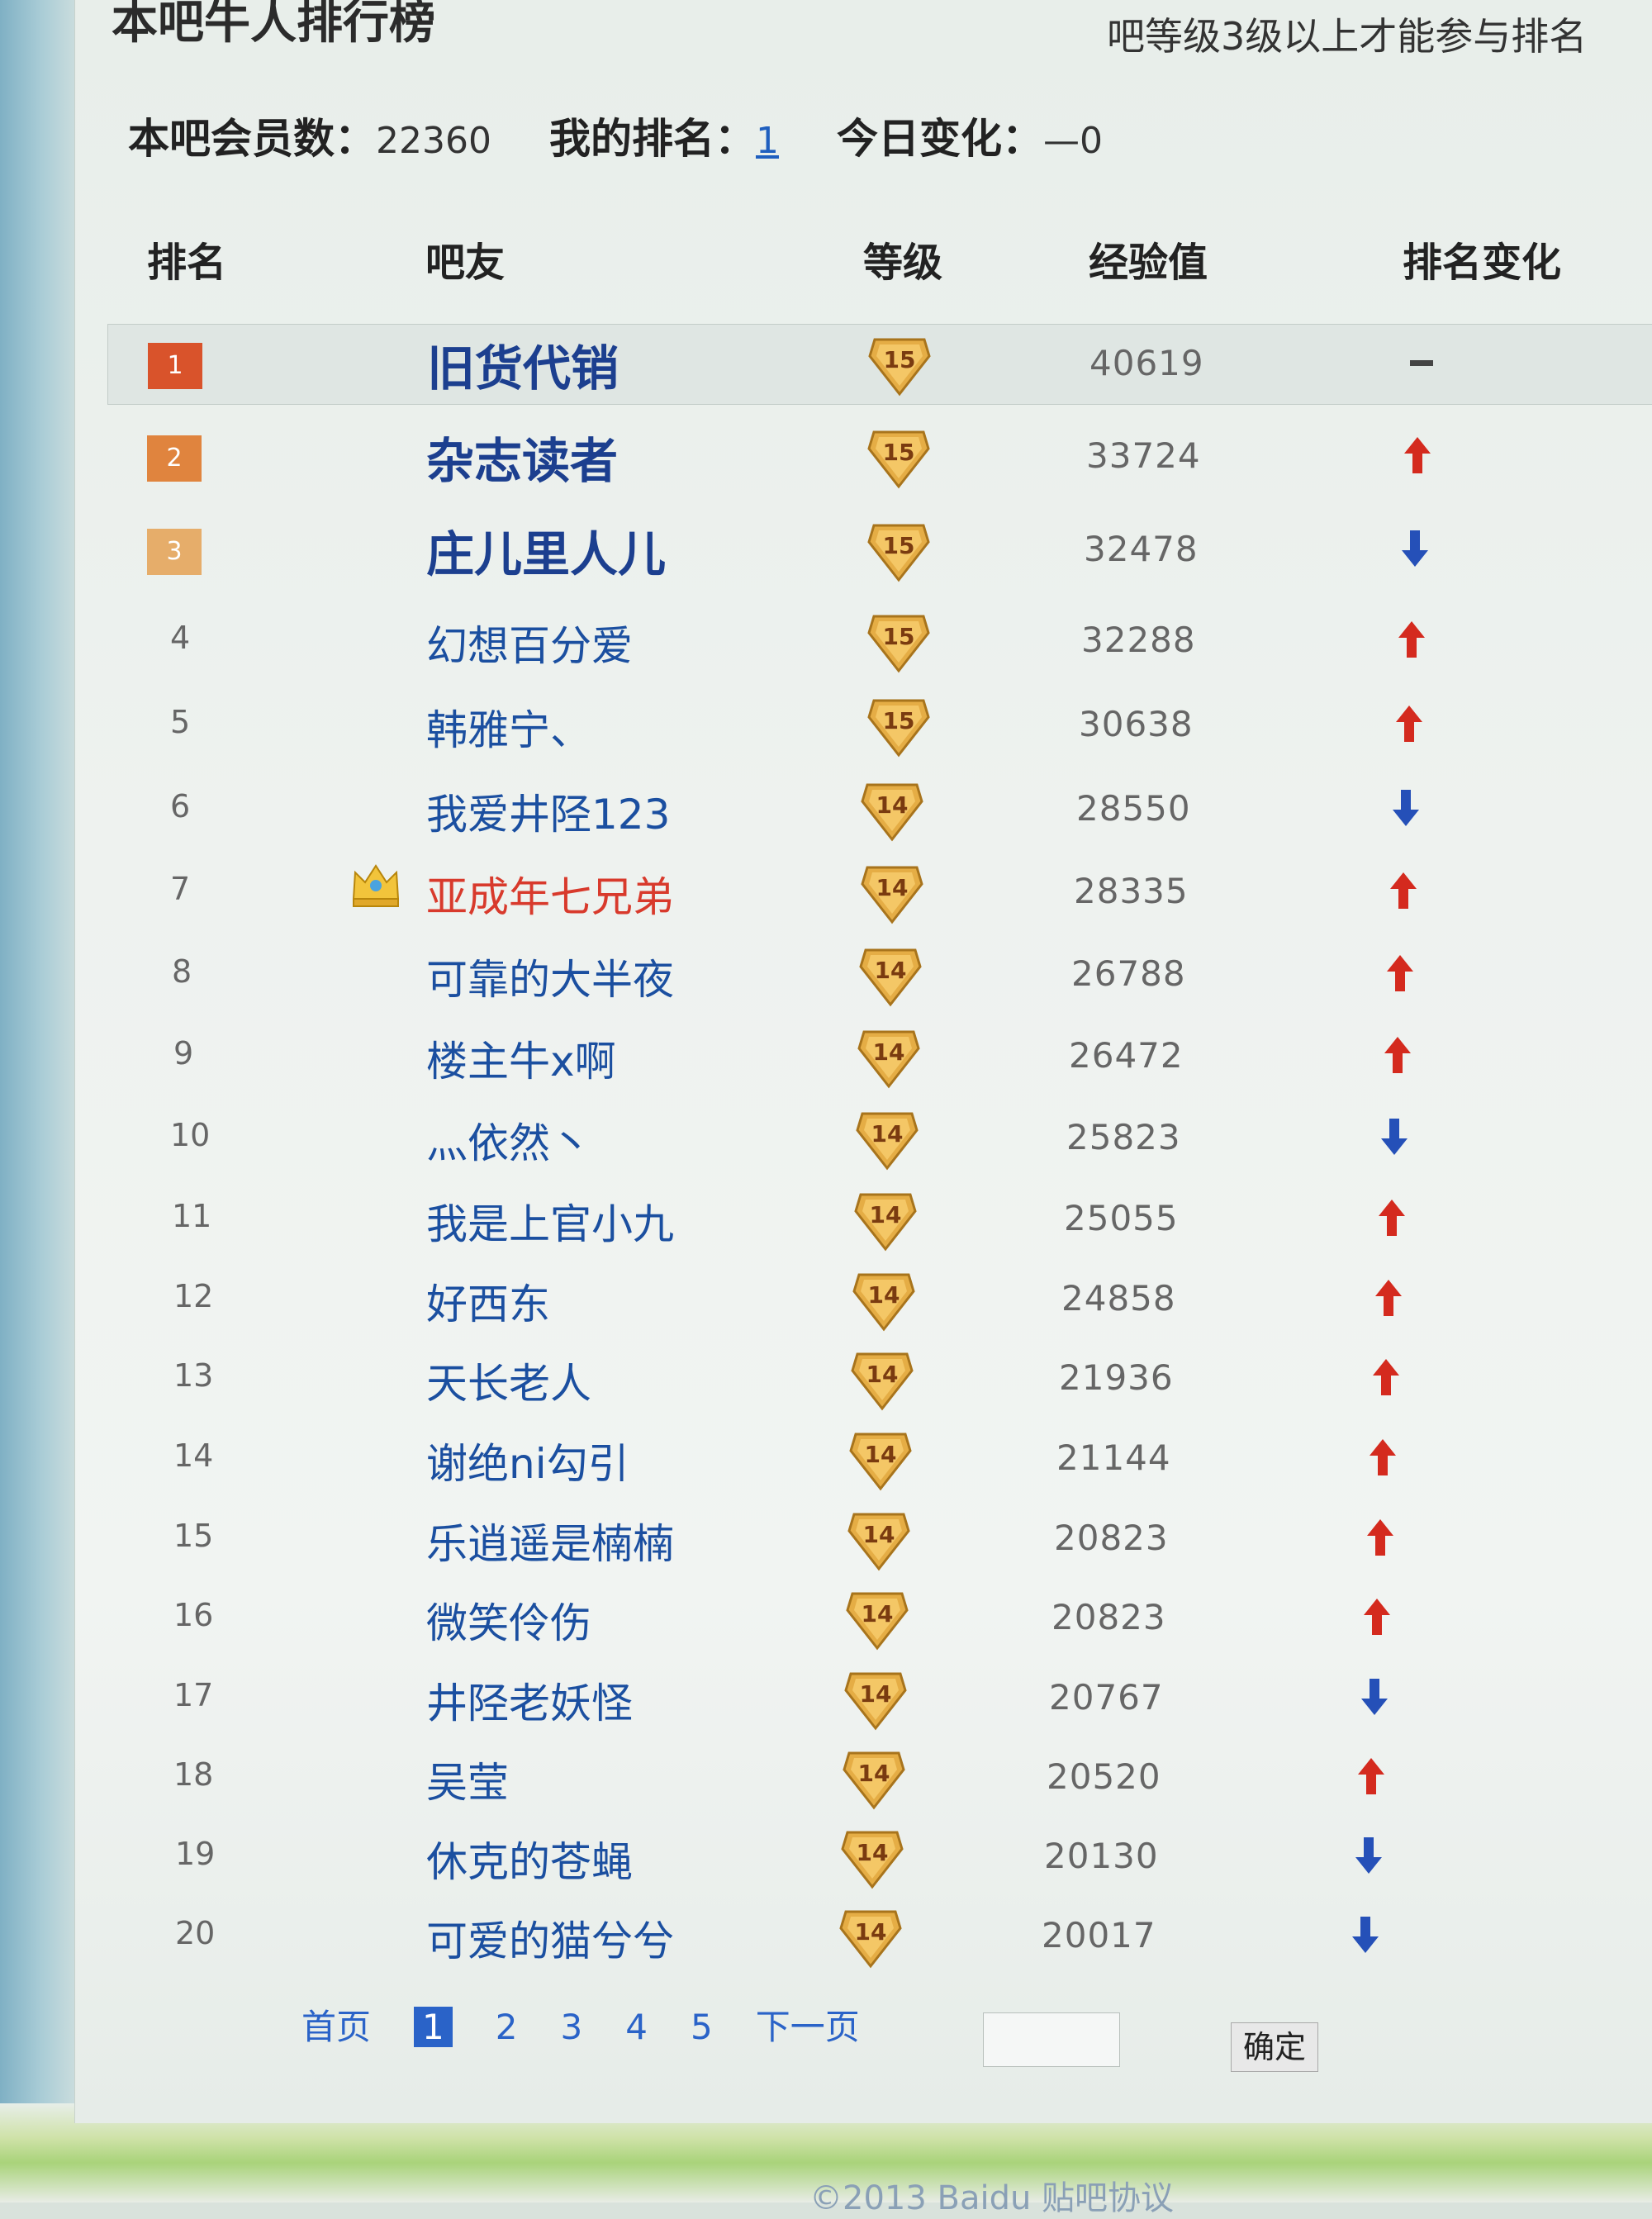 This screenshot has height=2219, width=1652. What do you see at coordinates (508, 1140) in the screenshot?
I see `user-link: 灬依然丶` at bounding box center [508, 1140].